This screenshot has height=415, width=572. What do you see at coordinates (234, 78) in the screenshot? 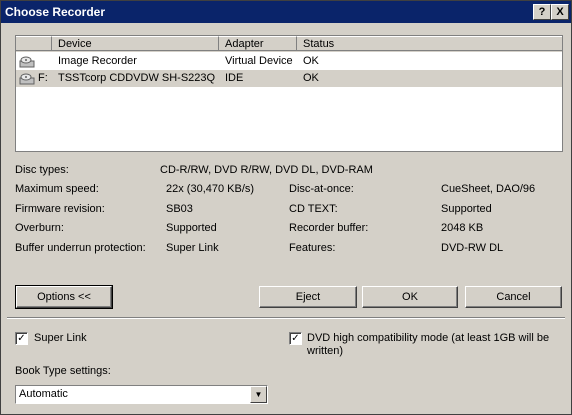
I see `device-adapter: IDE` at bounding box center [234, 78].